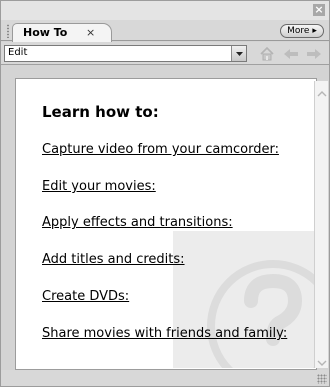  I want to click on panel-title-strip: ×, so click(165, 10).